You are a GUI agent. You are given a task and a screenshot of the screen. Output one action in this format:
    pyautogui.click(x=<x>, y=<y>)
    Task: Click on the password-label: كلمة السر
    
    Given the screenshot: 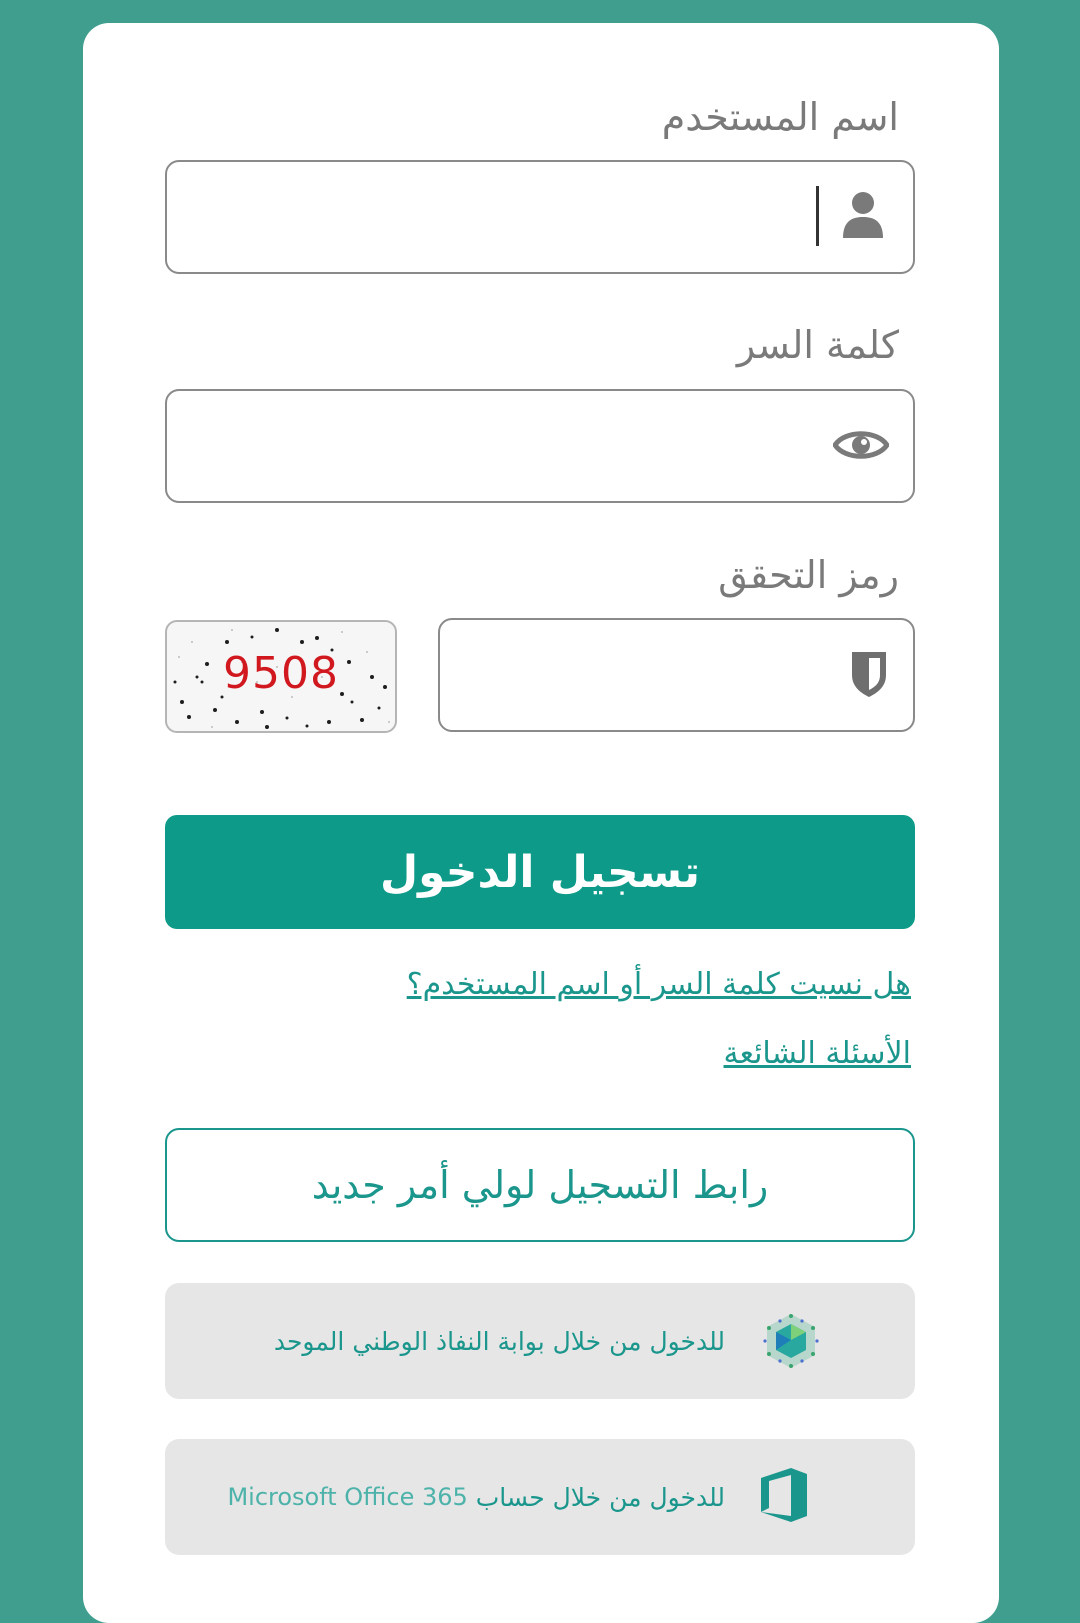 What is the action you would take?
    pyautogui.click(x=817, y=345)
    